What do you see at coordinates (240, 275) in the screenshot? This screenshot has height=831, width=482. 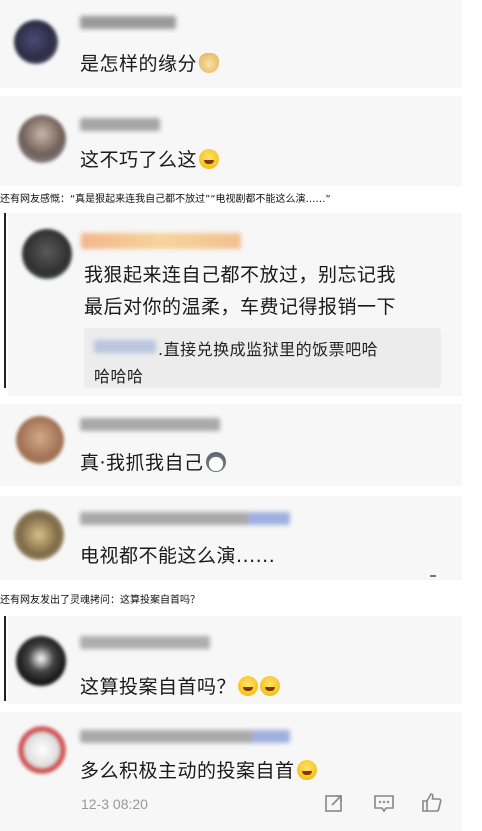 I see `comment-text-line: 我狠起来连自己都不放过，别忘记我` at bounding box center [240, 275].